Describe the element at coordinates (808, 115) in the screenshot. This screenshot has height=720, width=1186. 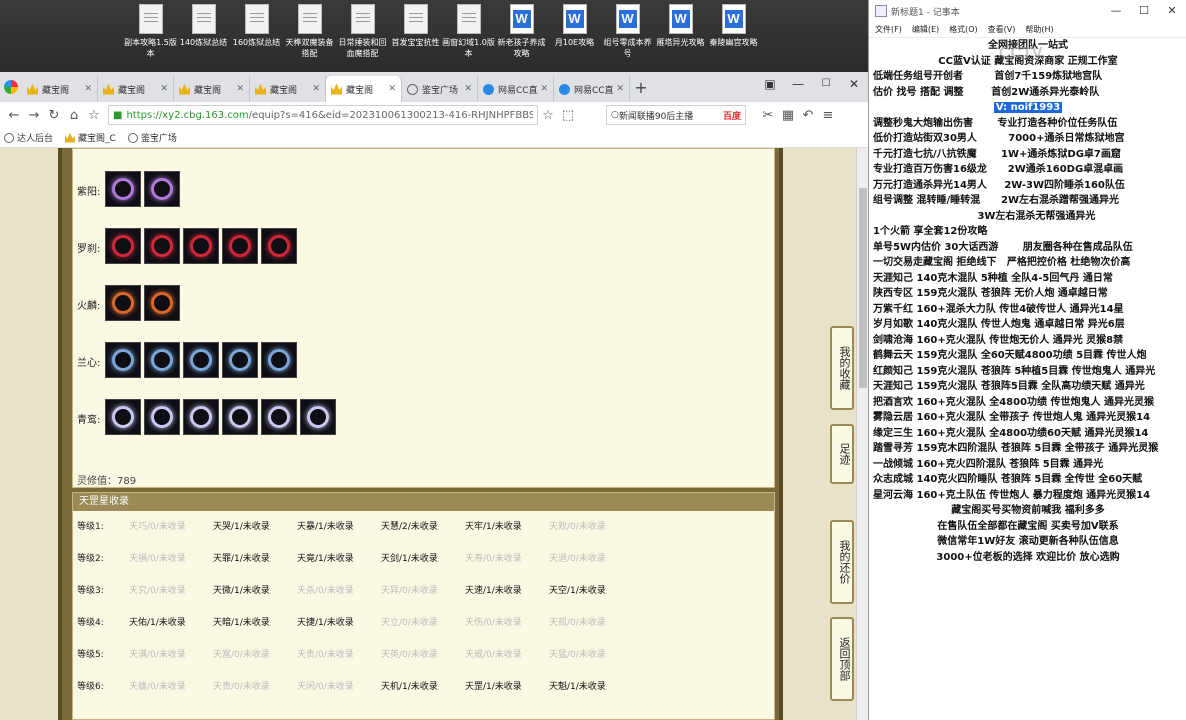
I see `undo-icon: ↶` at that location.